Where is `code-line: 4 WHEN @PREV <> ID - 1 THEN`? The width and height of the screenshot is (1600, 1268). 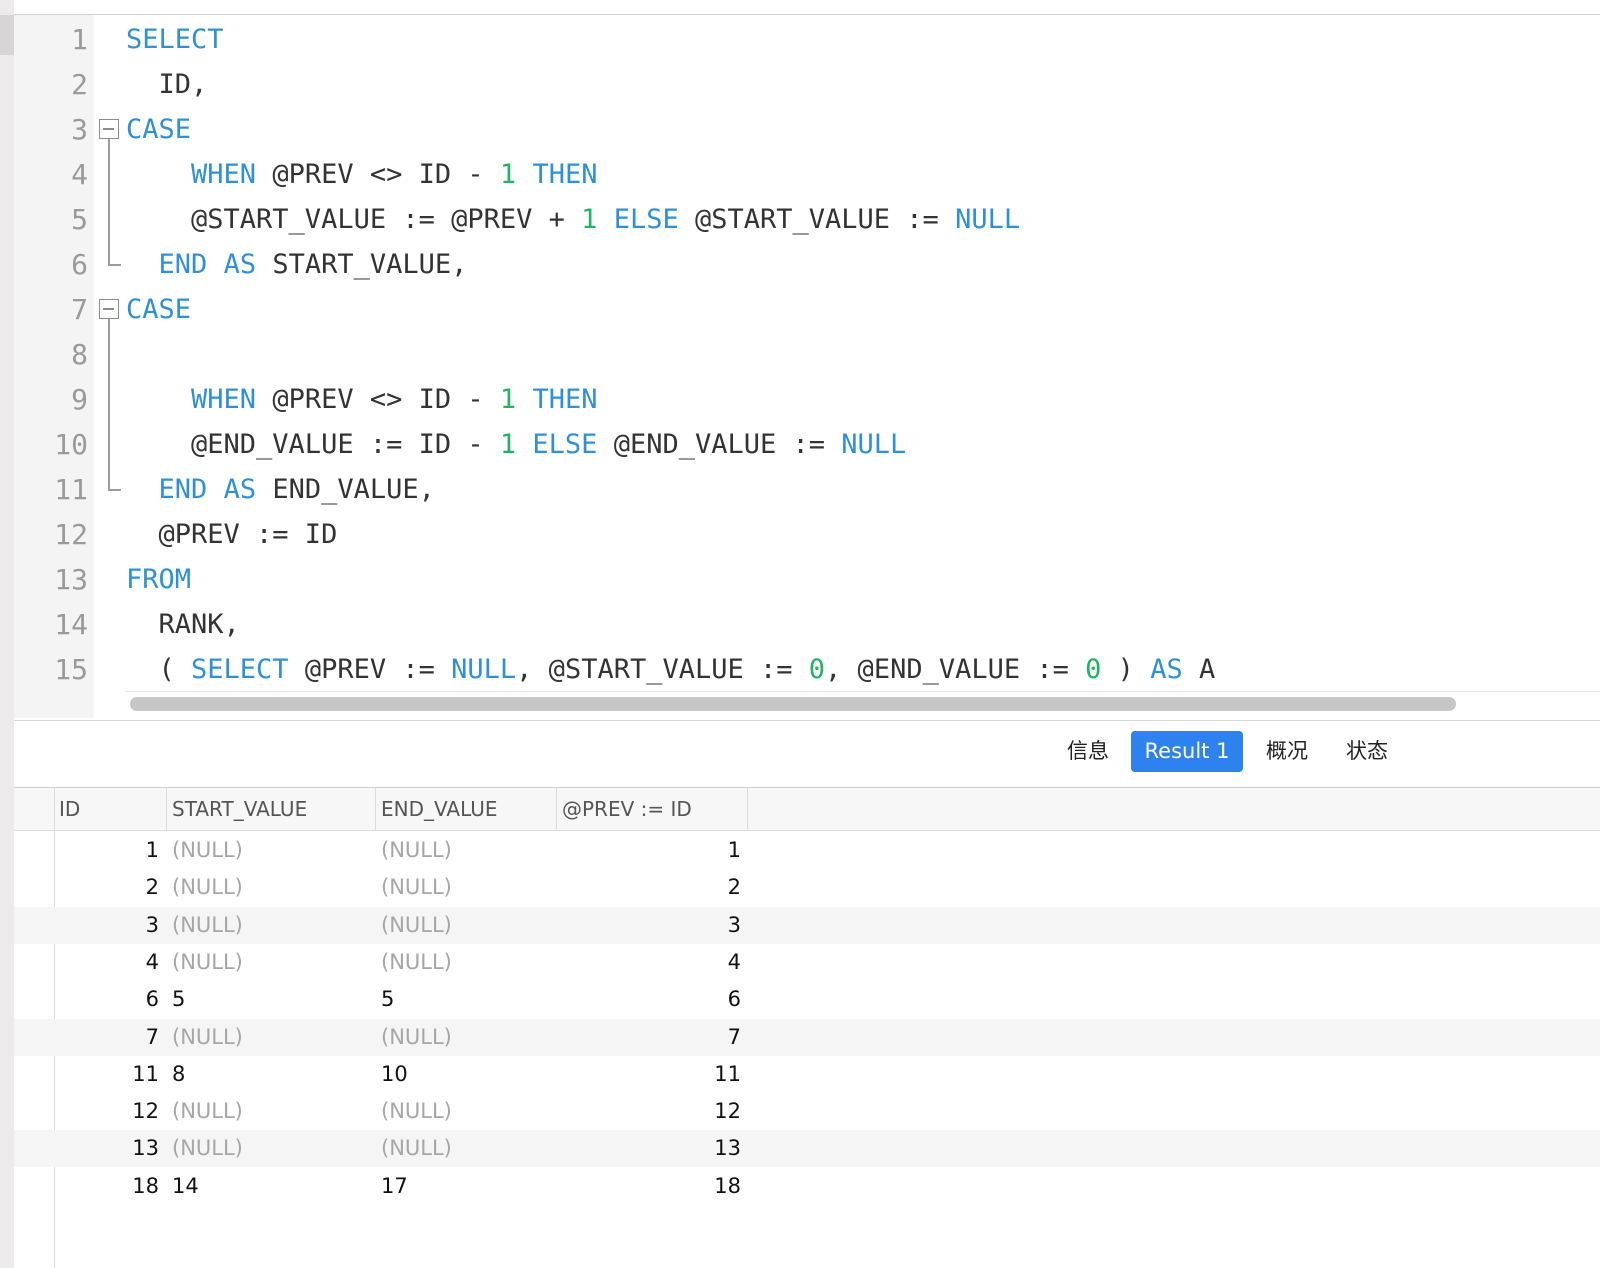 code-line: 4 WHEN @PREV <> ID - 1 THEN is located at coordinates (807, 174).